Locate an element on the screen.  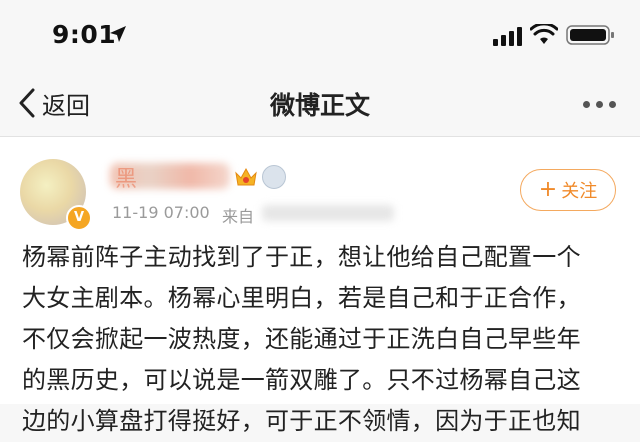
follow-label: 关注 is located at coordinates (579, 191).